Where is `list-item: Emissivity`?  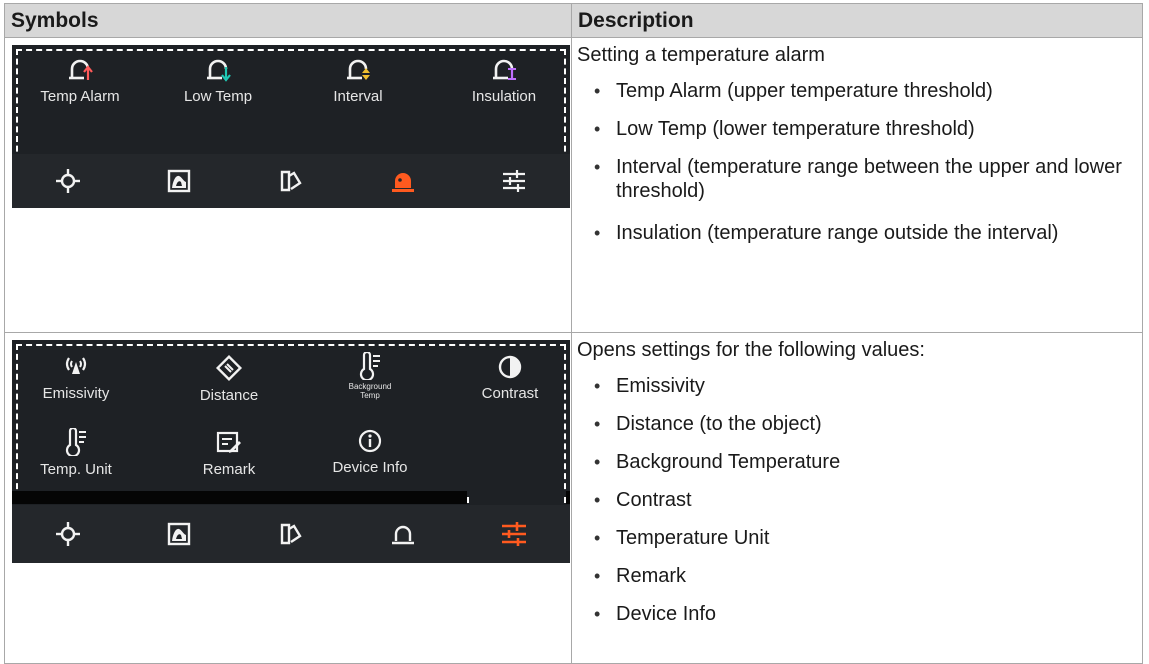
list-item: Emissivity is located at coordinates (867, 389).